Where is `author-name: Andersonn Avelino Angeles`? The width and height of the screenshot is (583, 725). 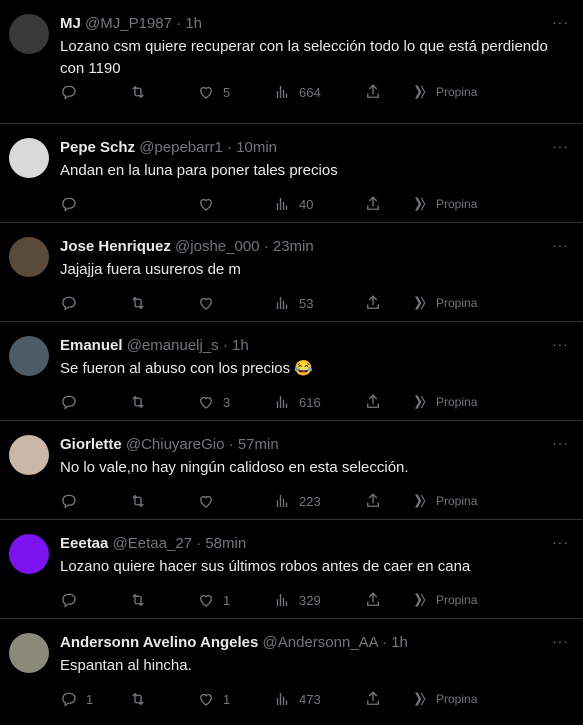 author-name: Andersonn Avelino Angeles is located at coordinates (159, 642).